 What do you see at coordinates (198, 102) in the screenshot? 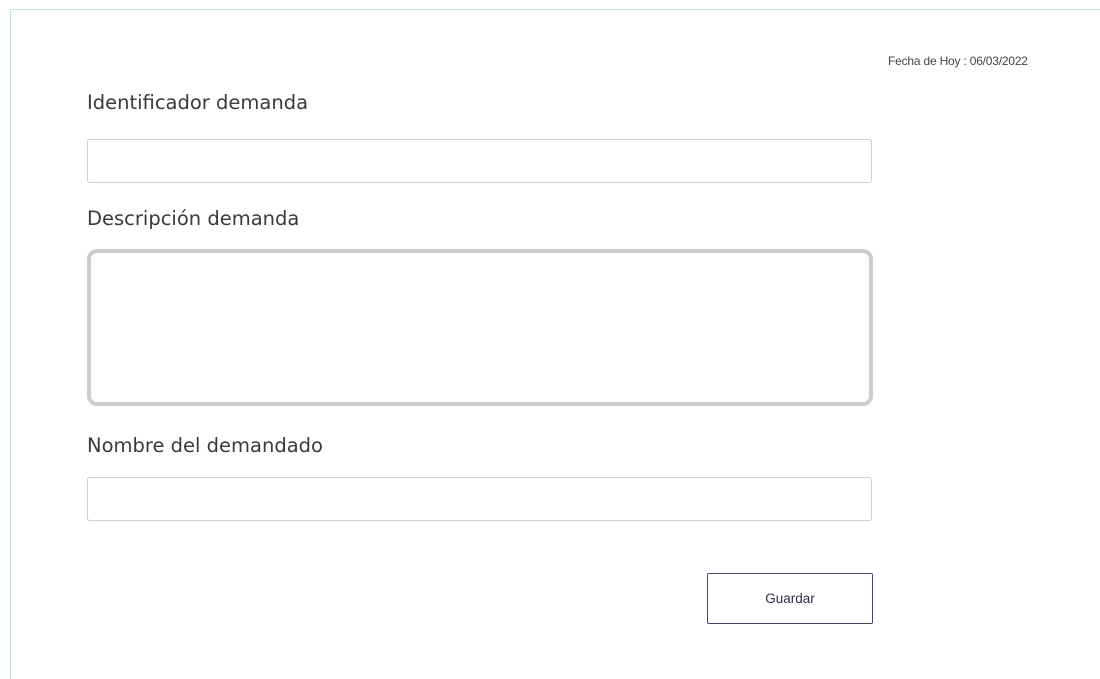
I see `identificador-label: Identificador demanda` at bounding box center [198, 102].